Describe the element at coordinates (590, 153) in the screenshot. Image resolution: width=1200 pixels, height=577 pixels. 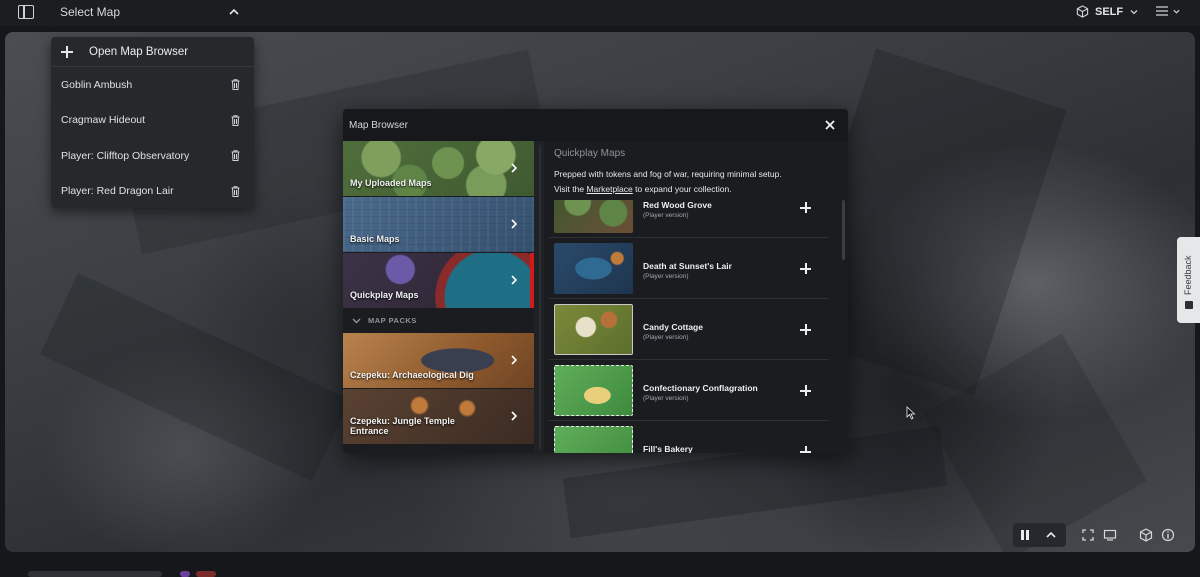
I see `quickplay-heading: Quickplay Maps` at that location.